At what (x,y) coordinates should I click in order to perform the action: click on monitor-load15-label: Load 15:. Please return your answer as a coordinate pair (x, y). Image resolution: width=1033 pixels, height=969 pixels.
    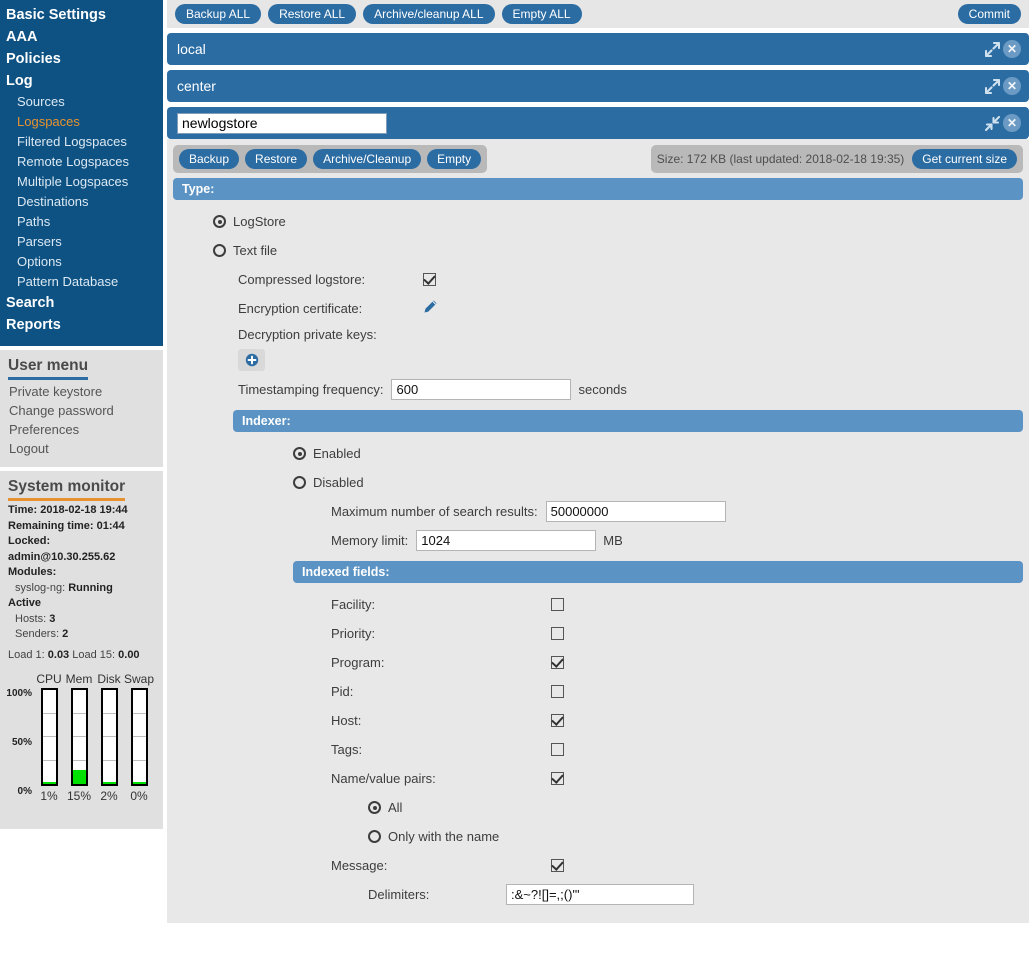
    Looking at the image, I should click on (94, 654).